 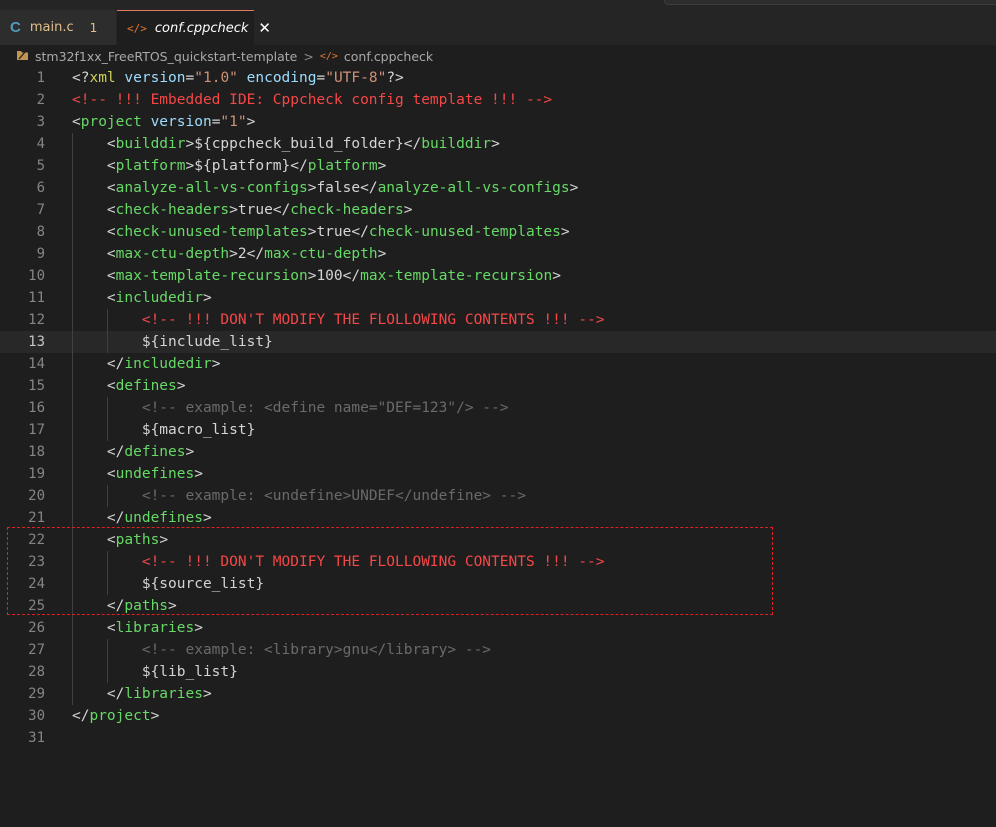 I want to click on code-text: <platform>${platform}</platform>, so click(x=246, y=166).